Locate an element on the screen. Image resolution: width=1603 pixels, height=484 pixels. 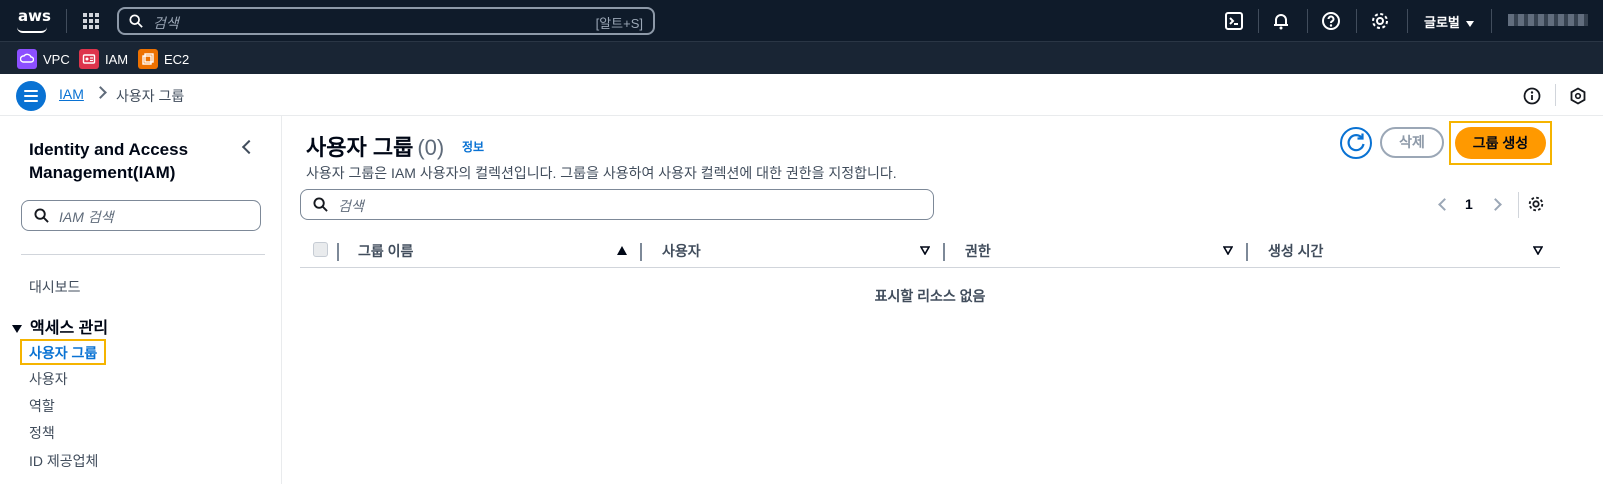
search-shortcut: [알트+S] is located at coordinates (619, 23).